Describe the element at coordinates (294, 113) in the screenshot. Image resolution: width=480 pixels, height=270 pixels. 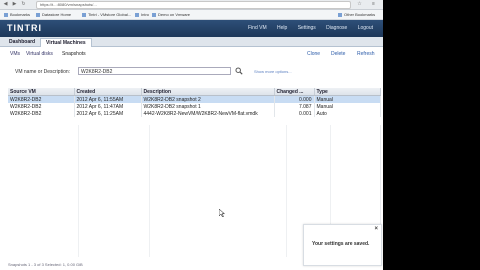
I see `cell-changed: 0.001` at that location.